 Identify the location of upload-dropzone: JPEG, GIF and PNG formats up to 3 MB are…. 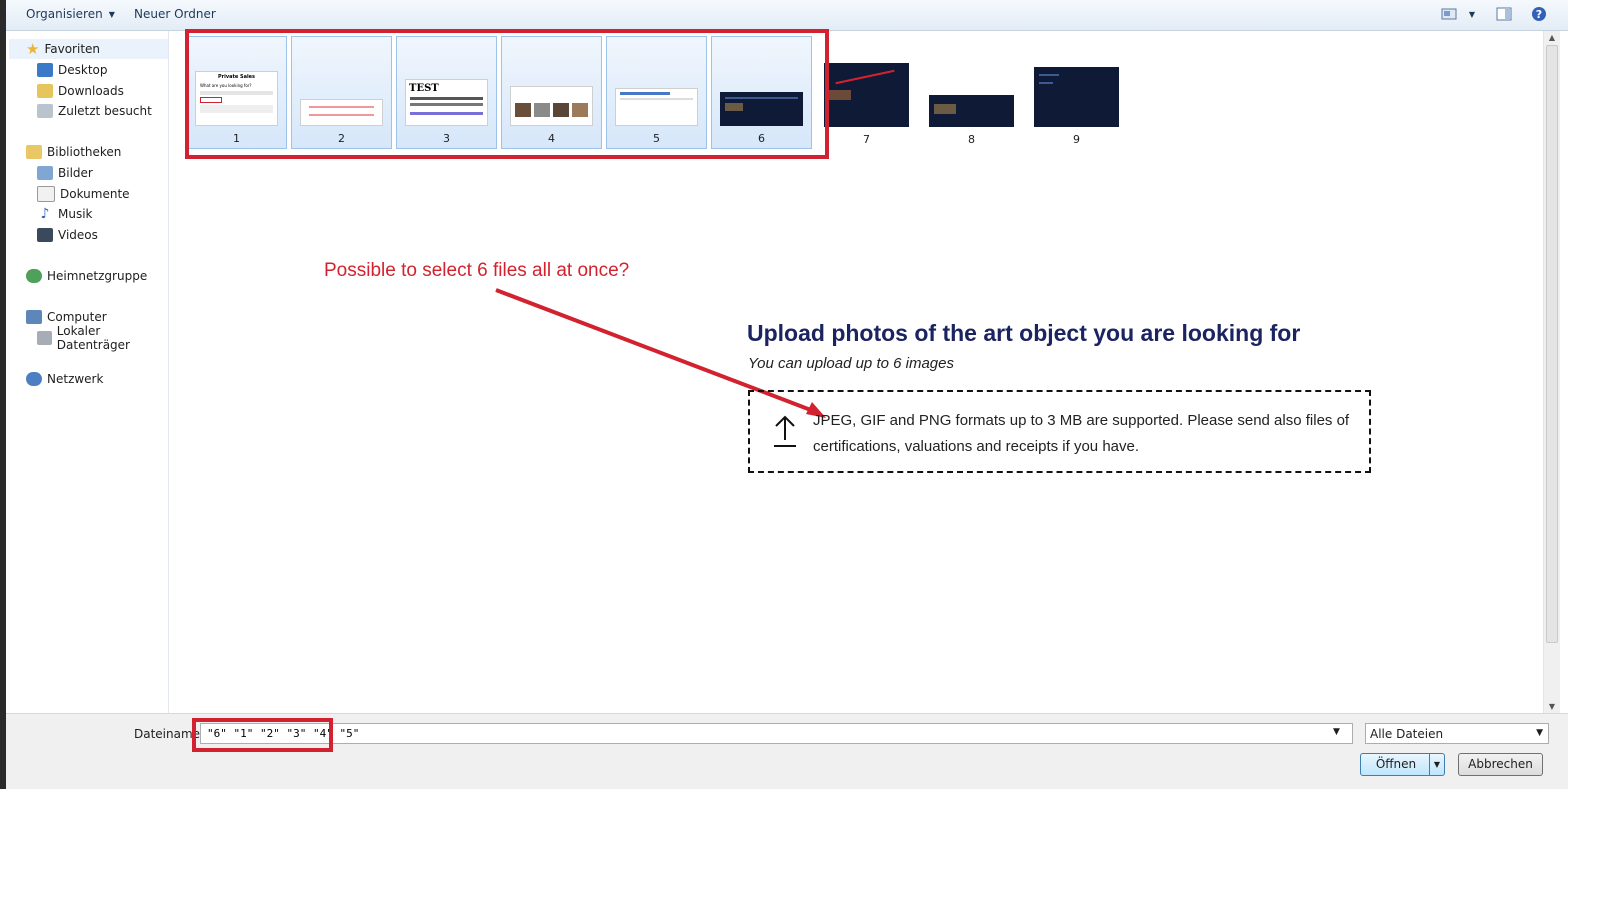
(1059, 431).